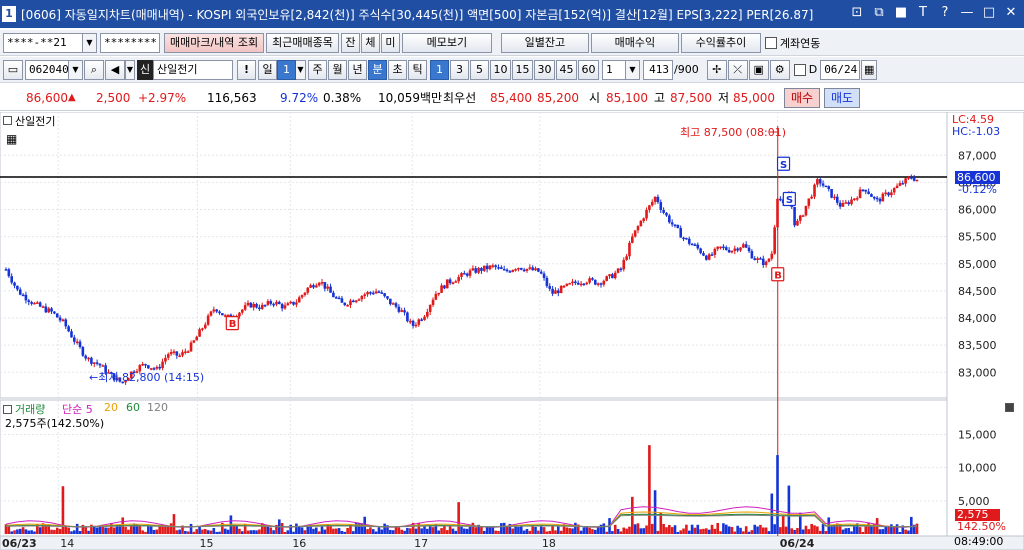  I want to click on daily-balance-button: 일별잔고, so click(544, 42).